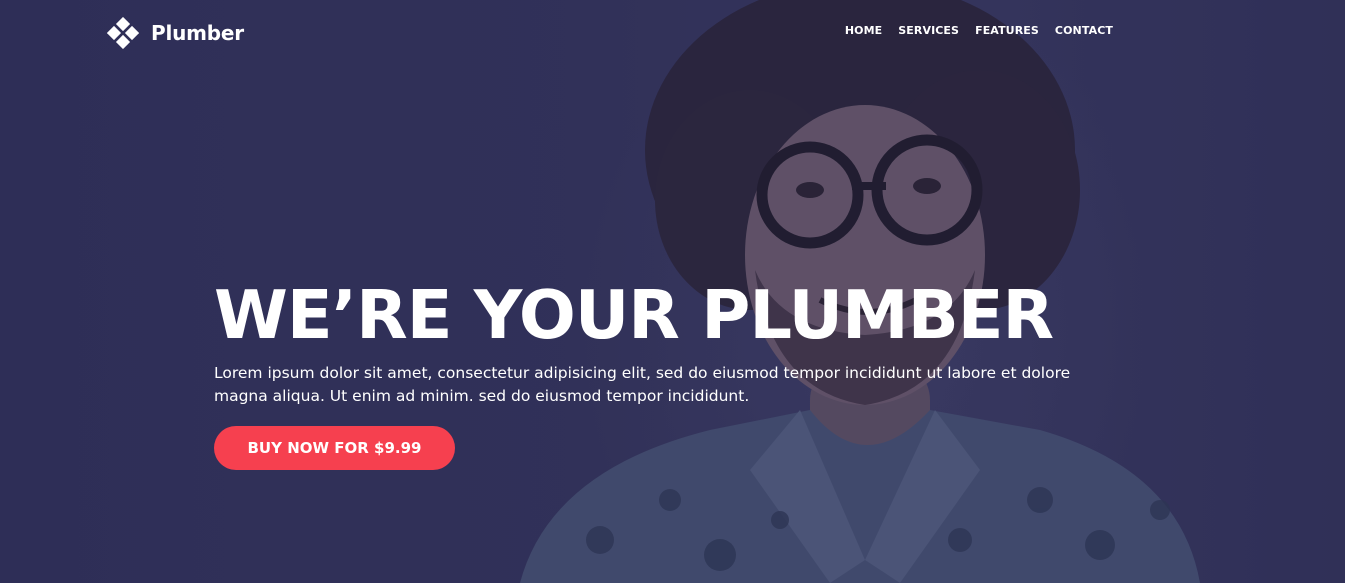 Image resolution: width=1345 pixels, height=583 pixels. What do you see at coordinates (634, 315) in the screenshot?
I see `hero-title: WE’RE YOUR PLUMBER` at bounding box center [634, 315].